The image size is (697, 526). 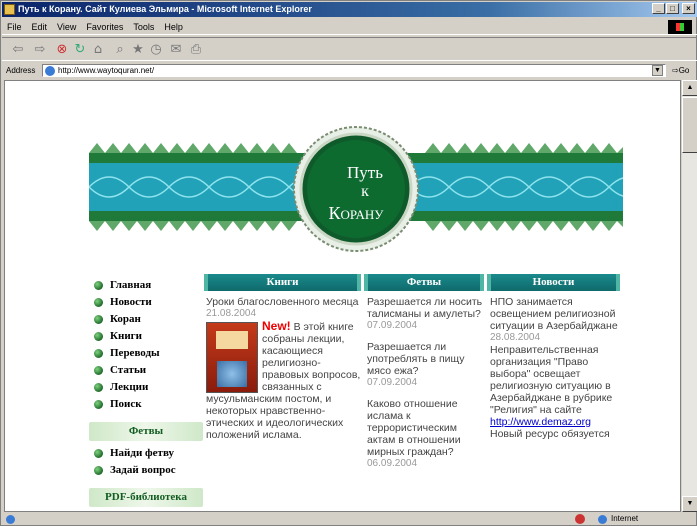 I want to click on scroll-up-icon: ▲, so click(x=689, y=88).